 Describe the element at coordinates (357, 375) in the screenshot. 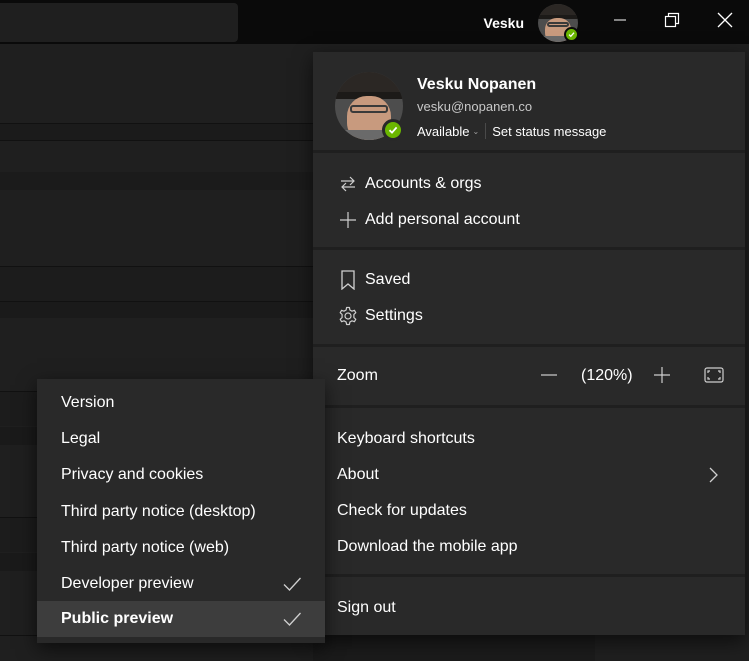

I see `zoom-label: Zoom` at that location.